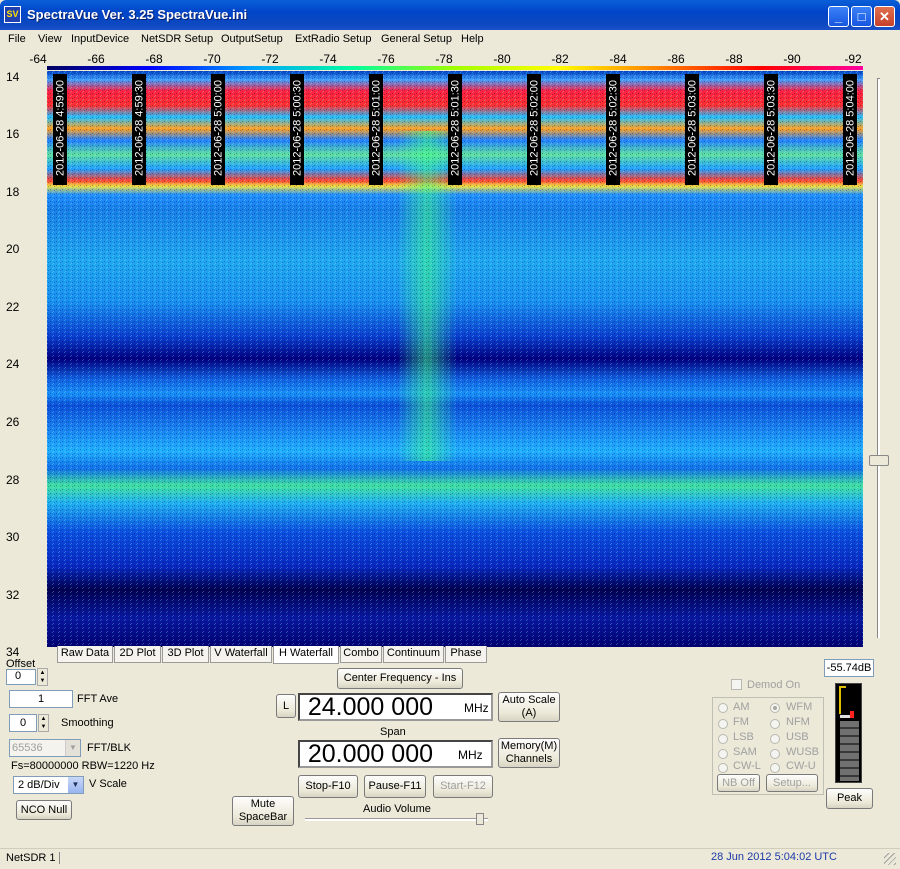  What do you see at coordinates (38, 59) in the screenshot?
I see `x-tick: -64` at bounding box center [38, 59].